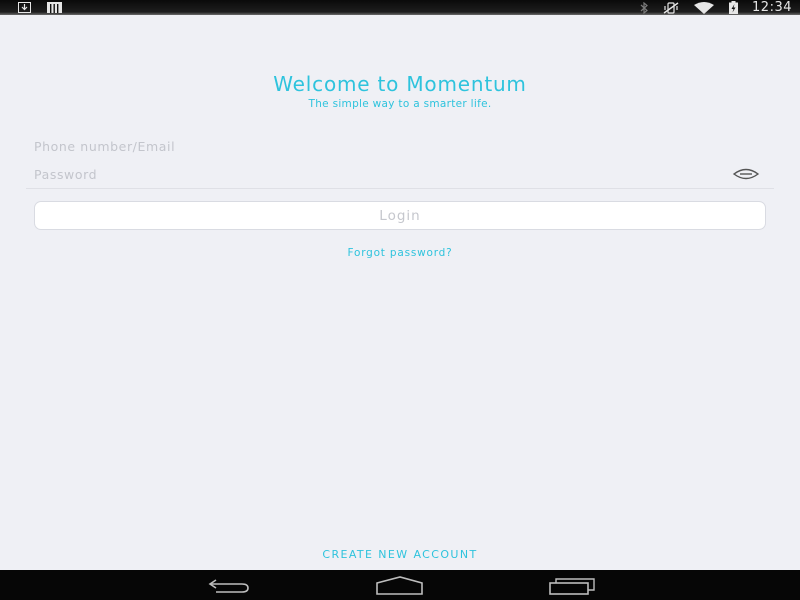  What do you see at coordinates (54, 7) in the screenshot?
I see `sd-card-icon` at bounding box center [54, 7].